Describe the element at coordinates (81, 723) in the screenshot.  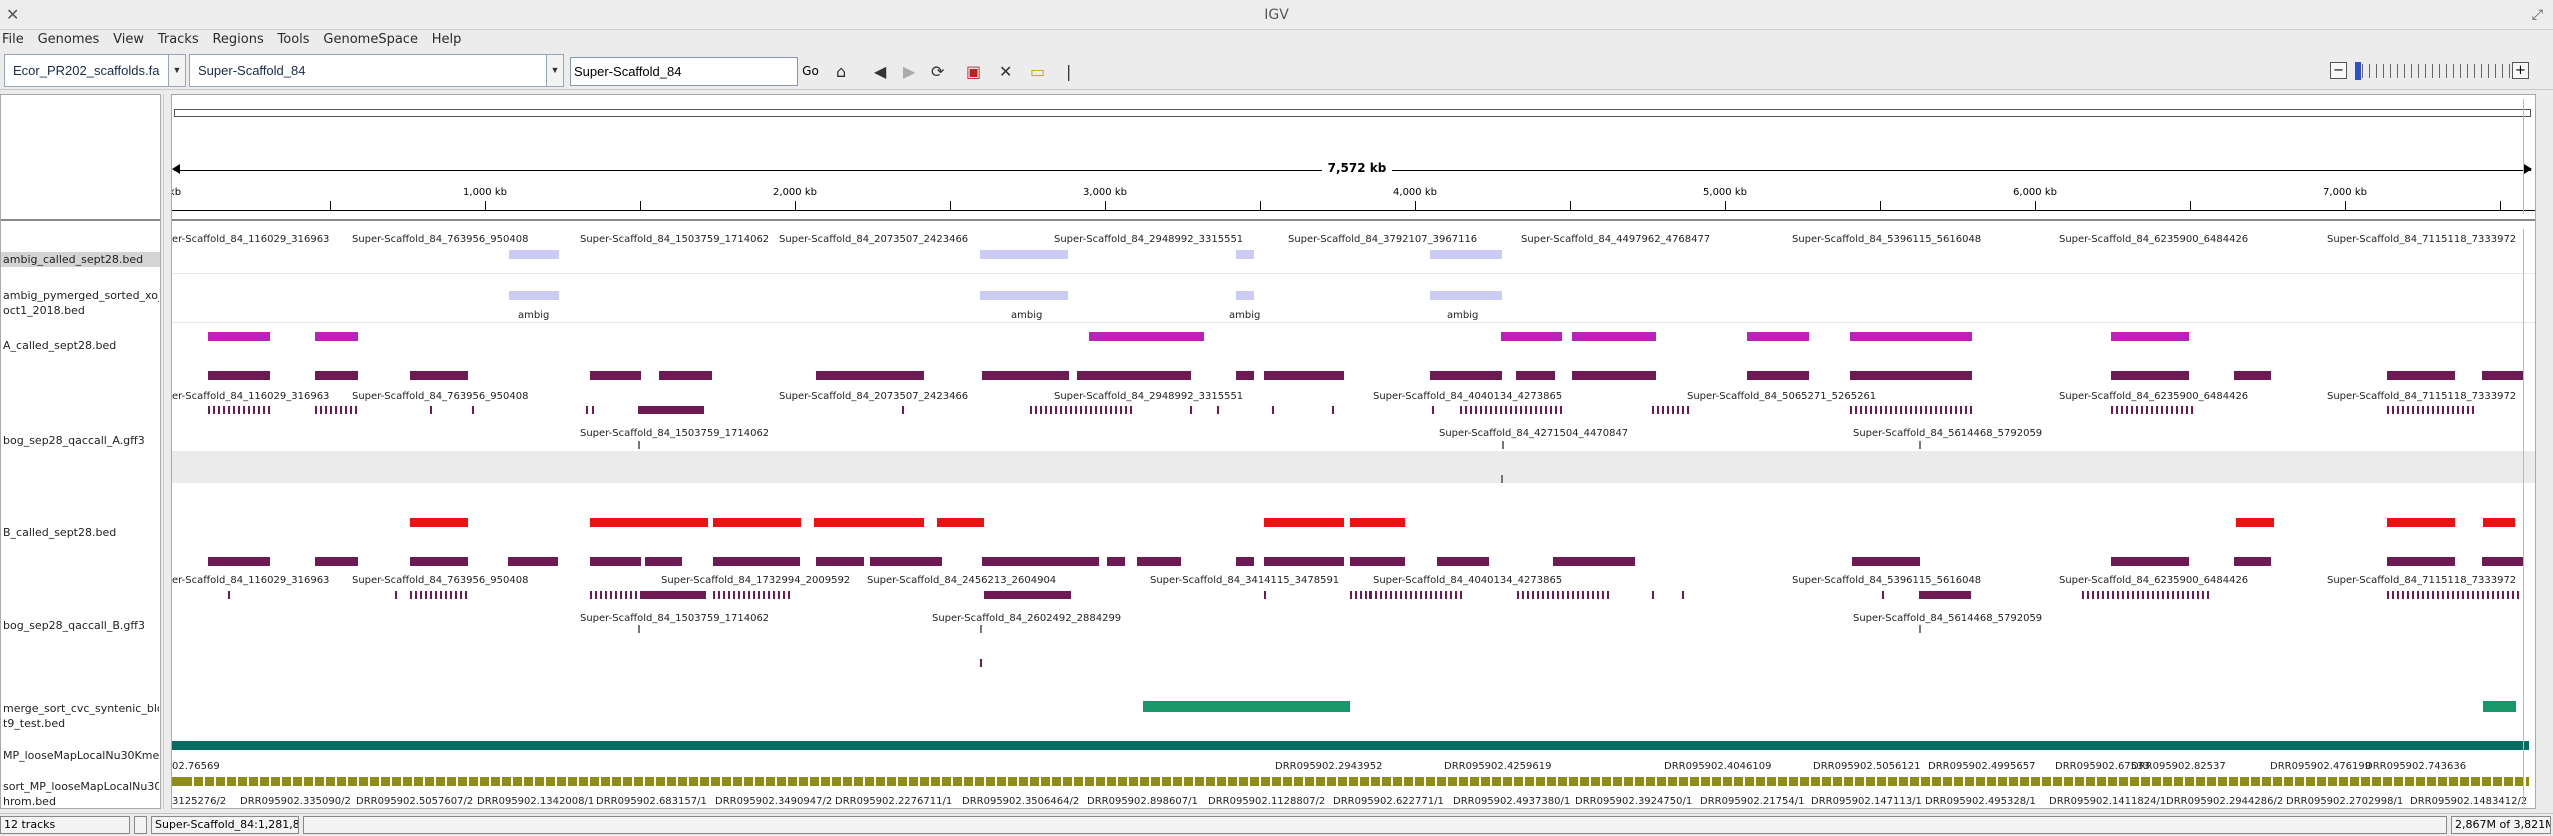
I see `track-name: t9_test.bed` at that location.